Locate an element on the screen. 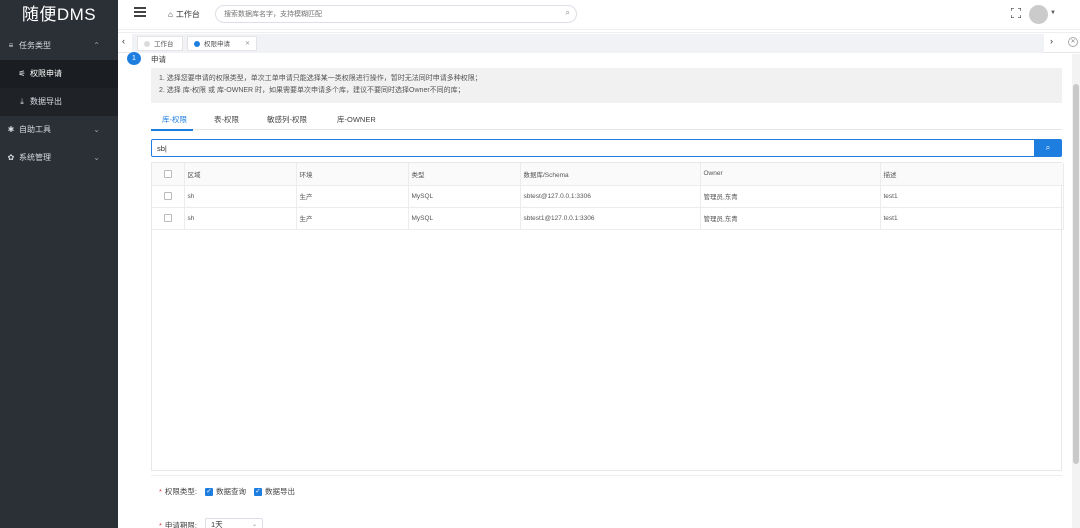  chevron-up-icon: ⌃ is located at coordinates (96, 45).